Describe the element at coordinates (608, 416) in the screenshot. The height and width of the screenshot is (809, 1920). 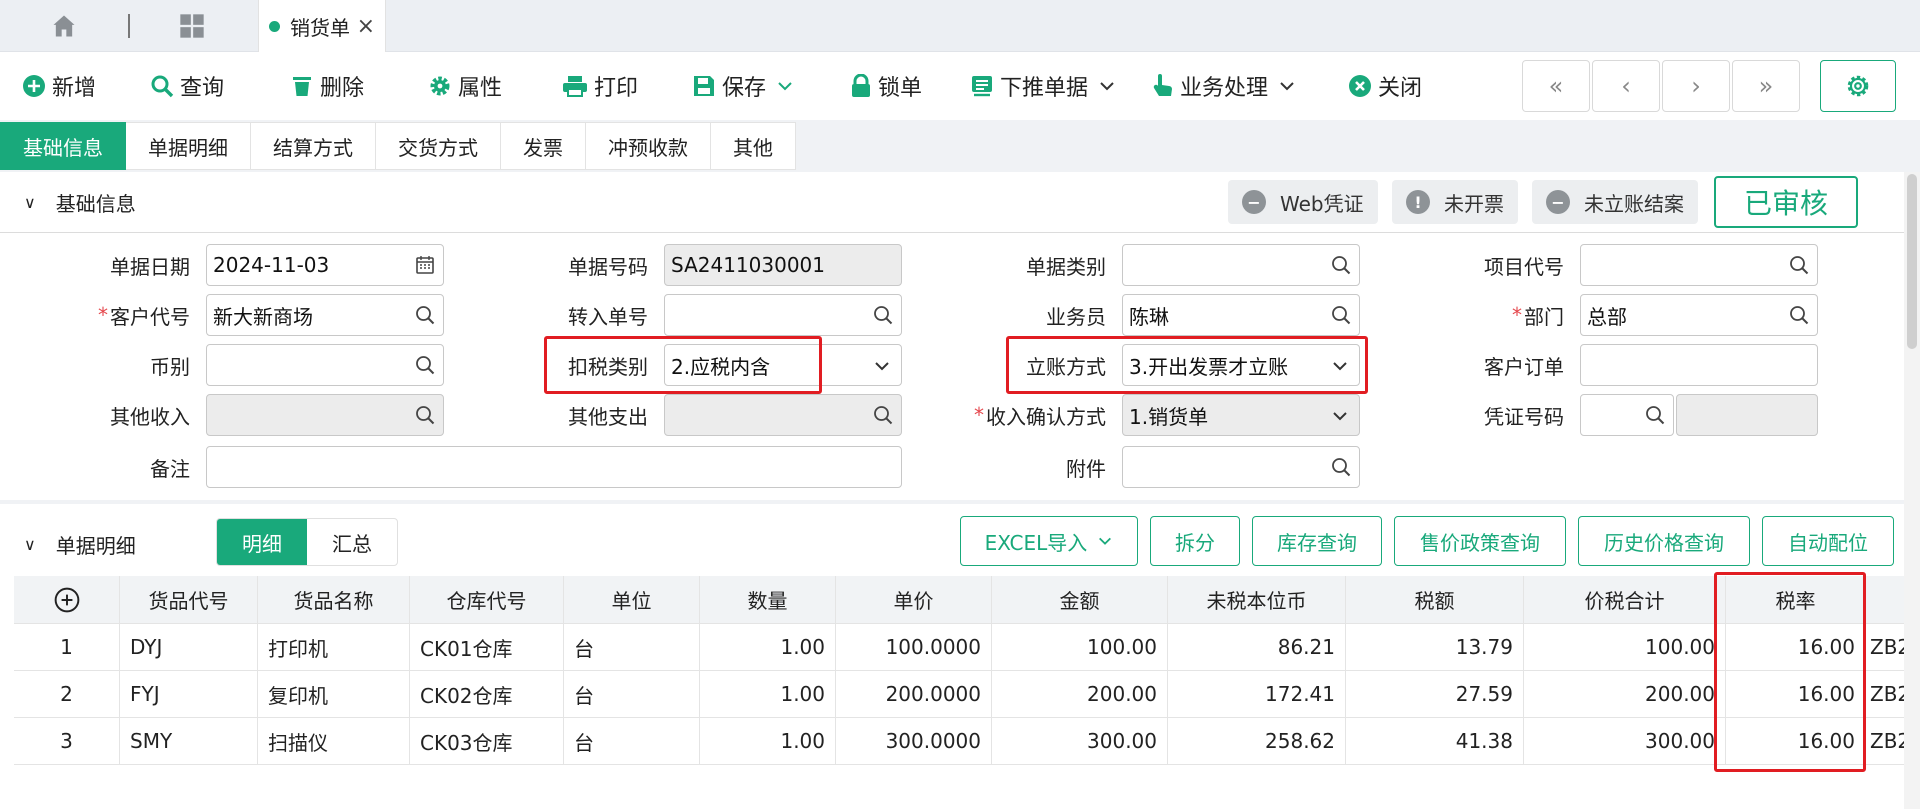
I see `other-expense-label: 其他支出` at that location.